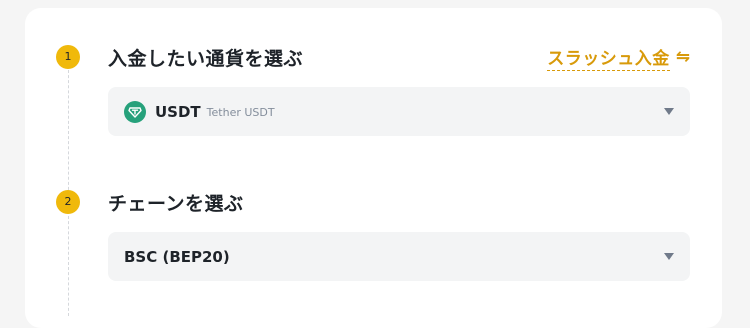 The height and width of the screenshot is (328, 750). I want to click on swap-arrows-icon: ⇋, so click(682, 57).